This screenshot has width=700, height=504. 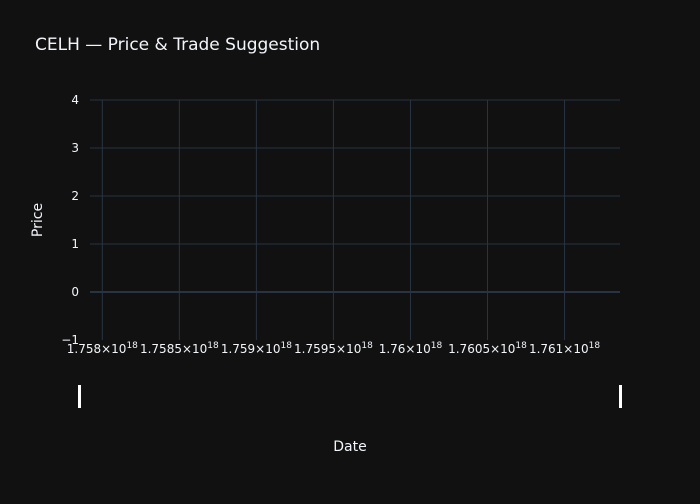 I want to click on y-tick-label: 3, so click(x=75, y=148).